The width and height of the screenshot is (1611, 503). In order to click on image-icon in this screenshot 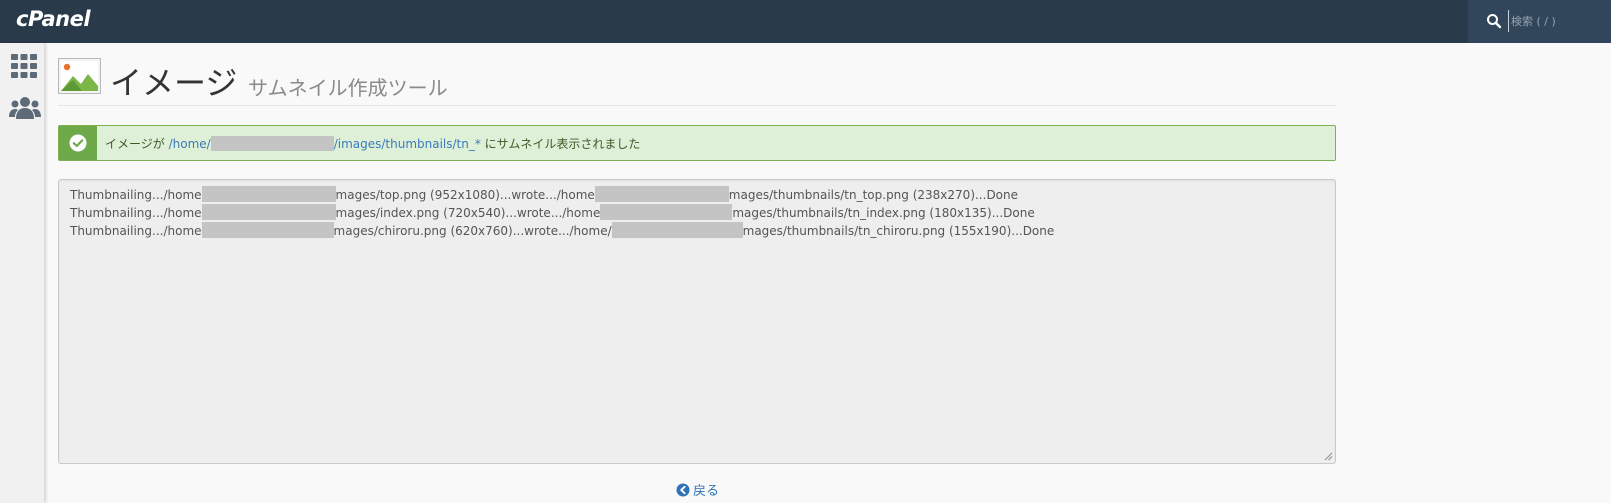, I will do `click(79, 76)`.